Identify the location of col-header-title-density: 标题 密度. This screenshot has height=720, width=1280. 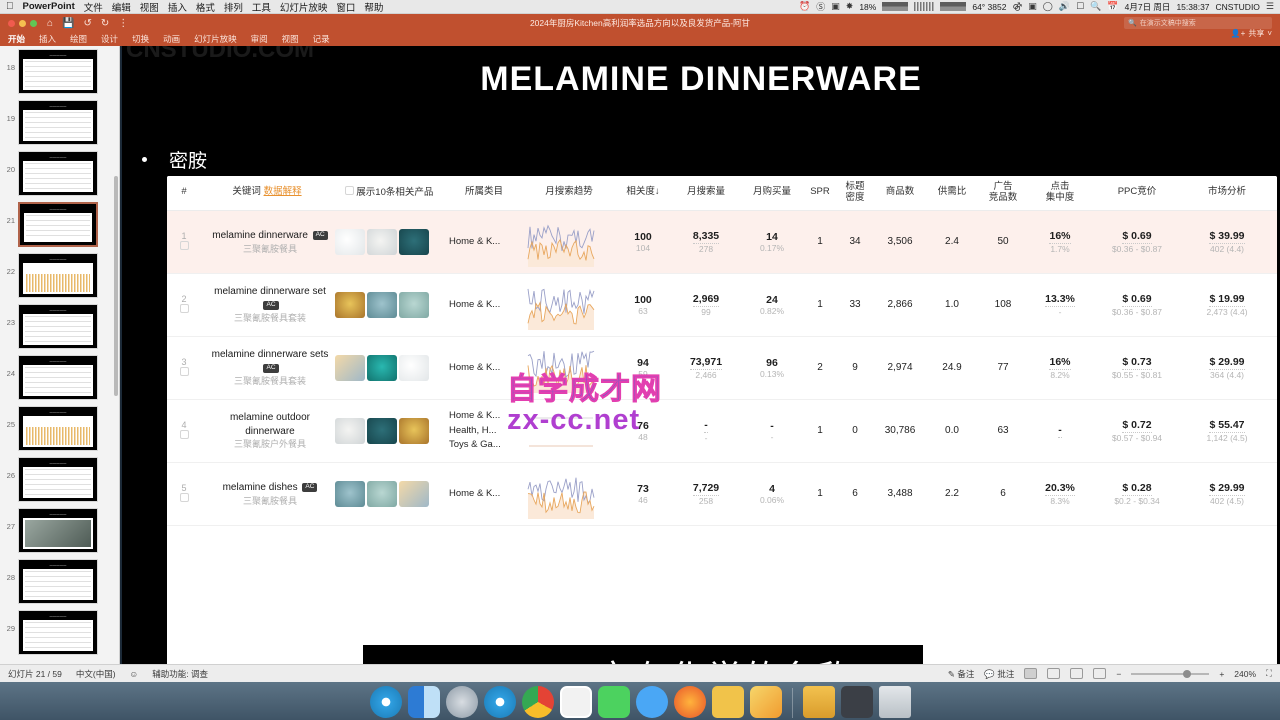
(855, 193).